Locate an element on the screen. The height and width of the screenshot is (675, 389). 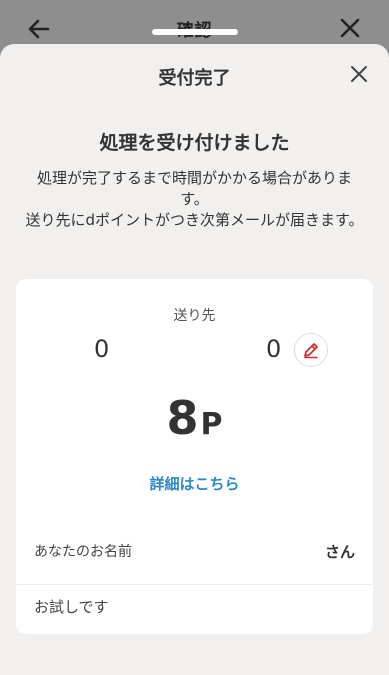
sheet-grabber-handle is located at coordinates (195, 32).